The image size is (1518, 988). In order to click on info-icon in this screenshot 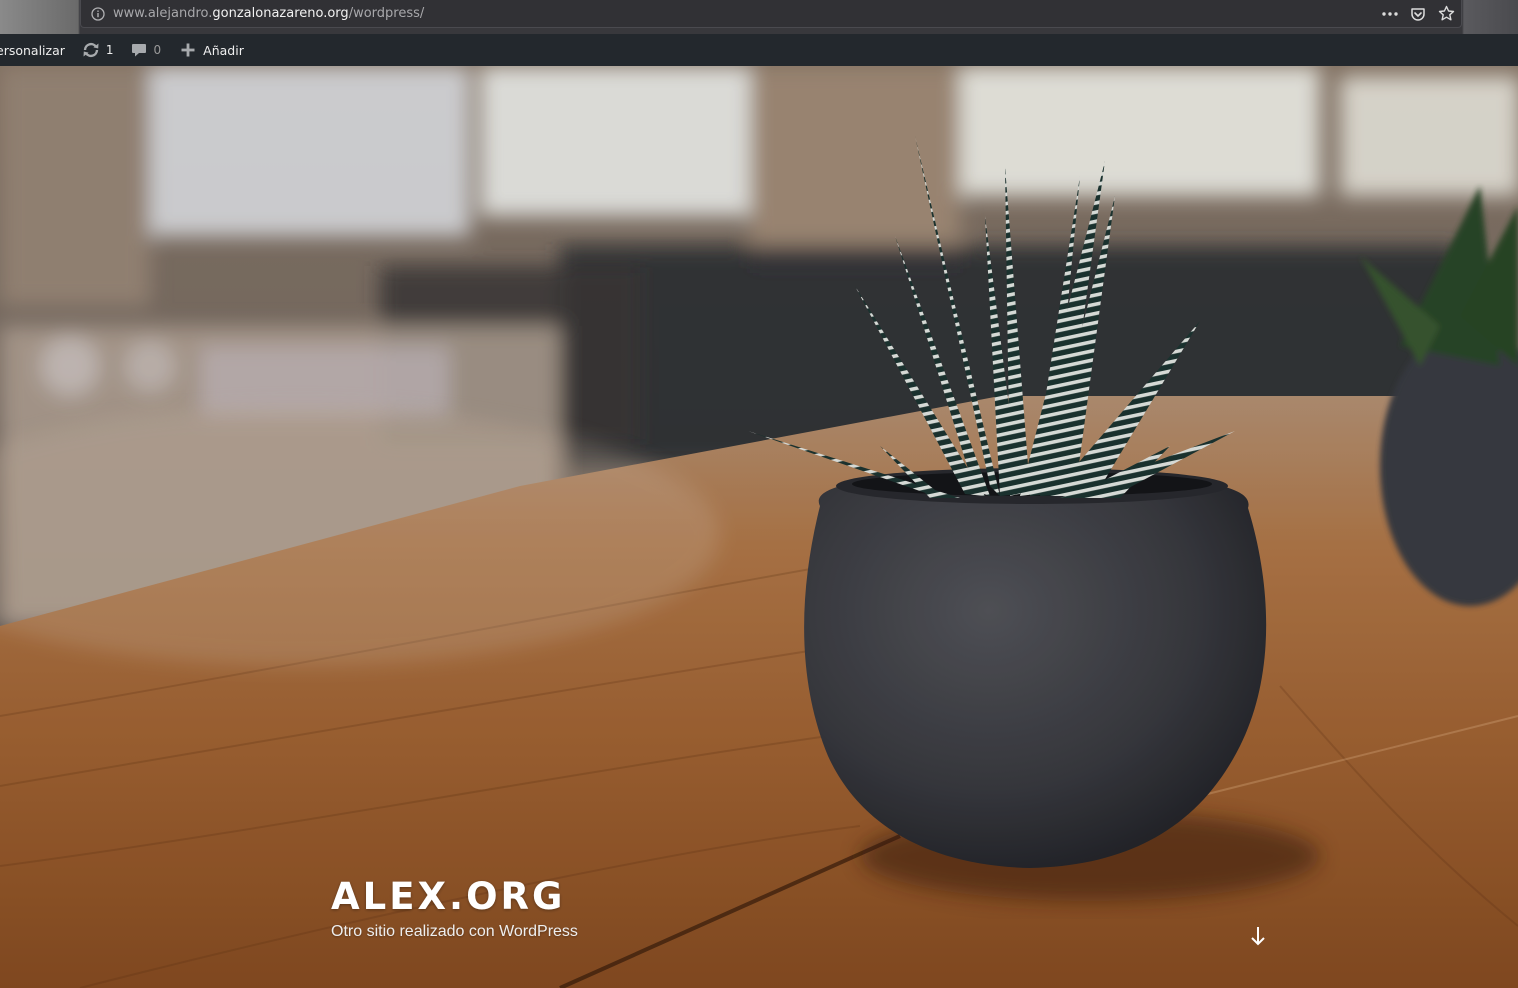, I will do `click(98, 14)`.